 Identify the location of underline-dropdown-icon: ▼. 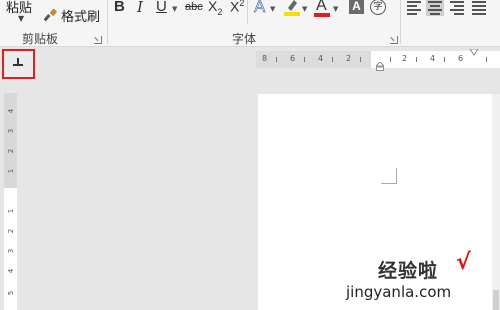
(174, 9).